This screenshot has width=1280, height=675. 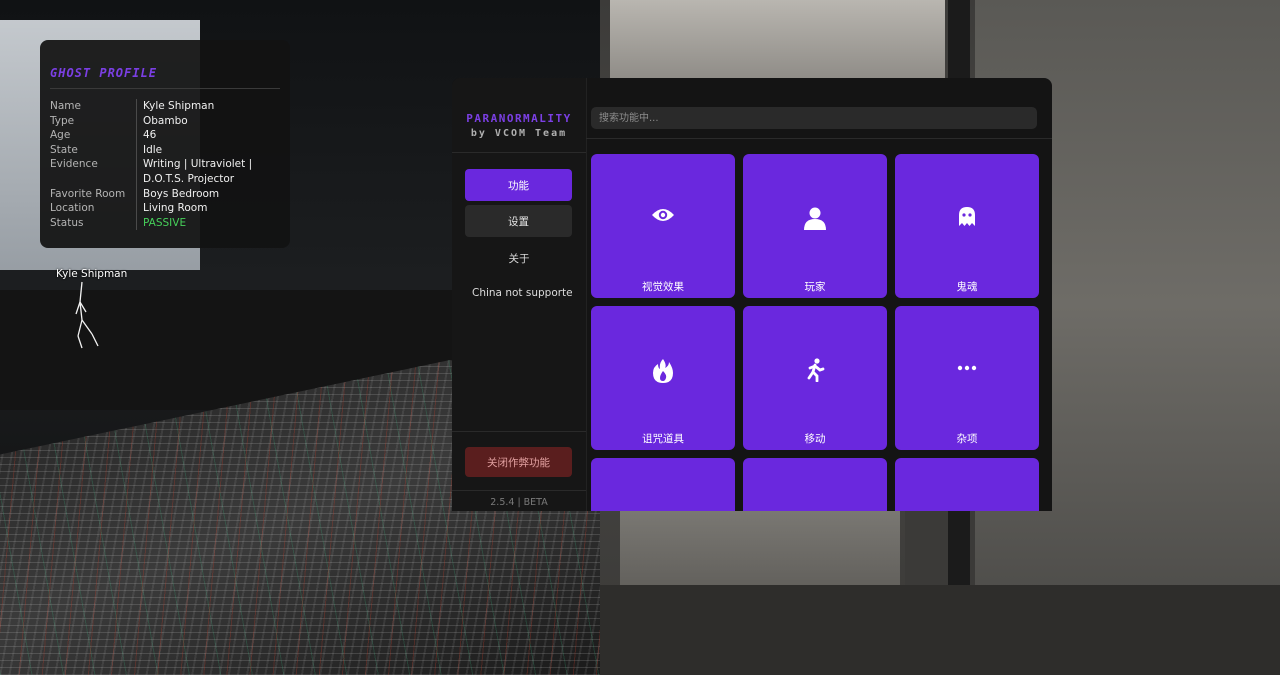 What do you see at coordinates (92, 274) in the screenshot?
I see `ghost-esp-label: Kyle Shipman` at bounding box center [92, 274].